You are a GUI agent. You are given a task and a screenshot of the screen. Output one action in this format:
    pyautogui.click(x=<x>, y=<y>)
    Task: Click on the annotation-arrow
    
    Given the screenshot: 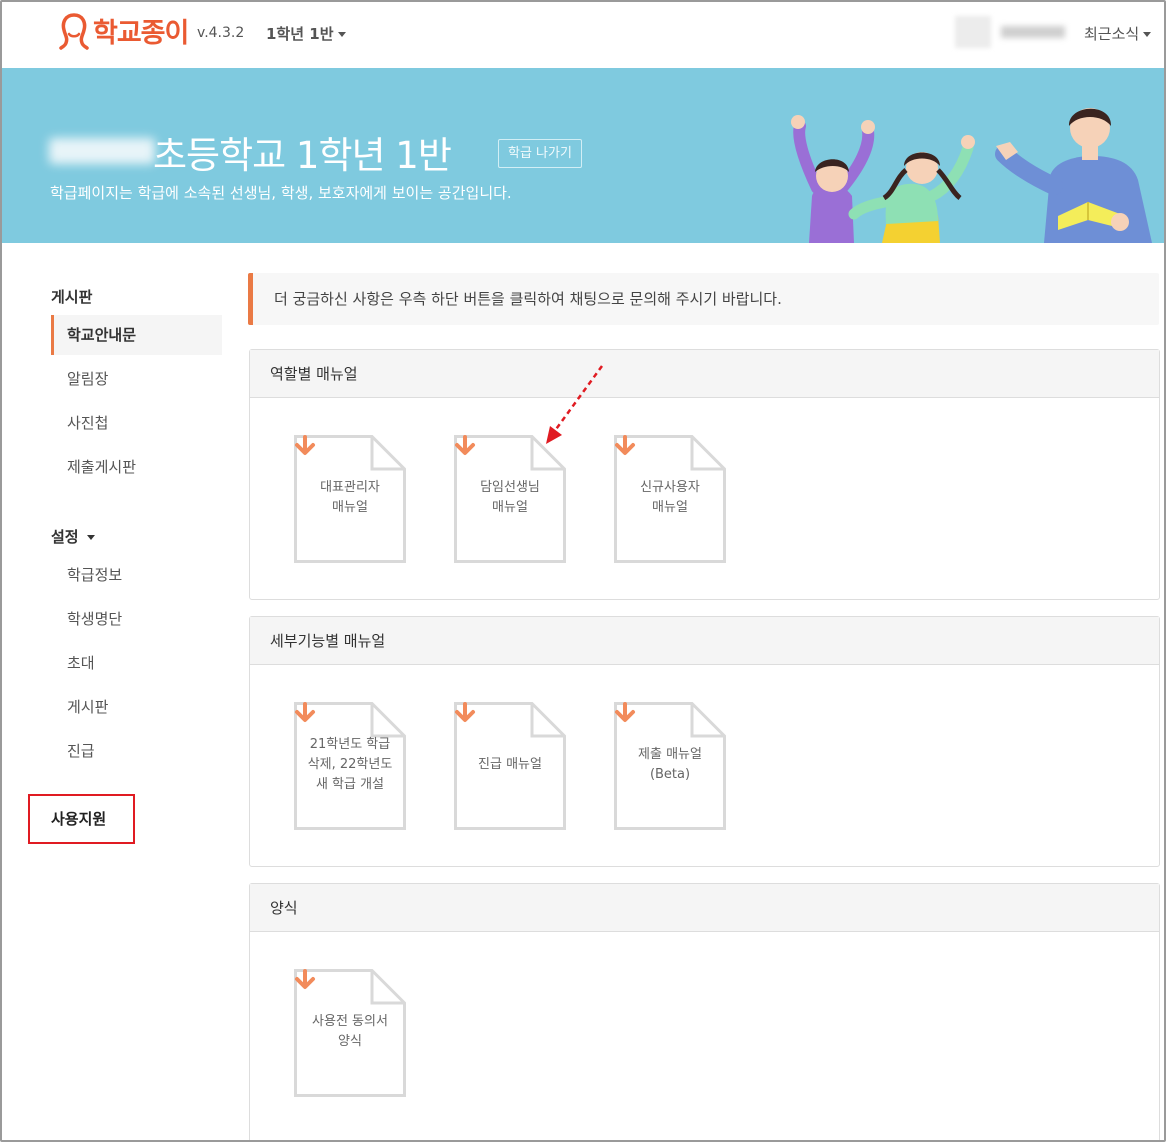 What is the action you would take?
    pyautogui.click(x=575, y=404)
    